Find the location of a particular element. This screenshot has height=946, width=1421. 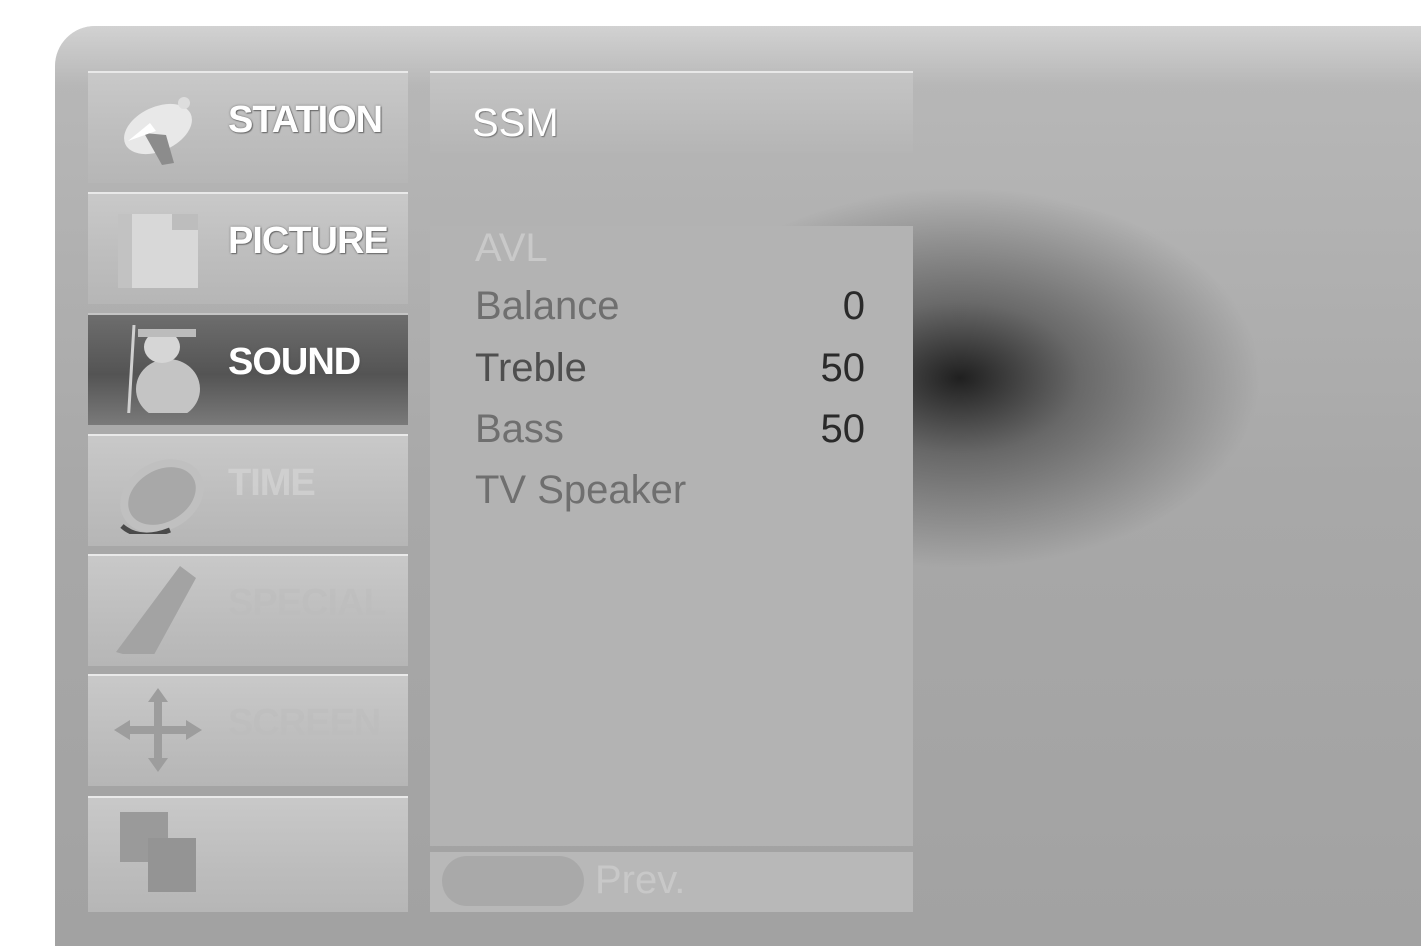

option-label: Treble is located at coordinates (531, 368).